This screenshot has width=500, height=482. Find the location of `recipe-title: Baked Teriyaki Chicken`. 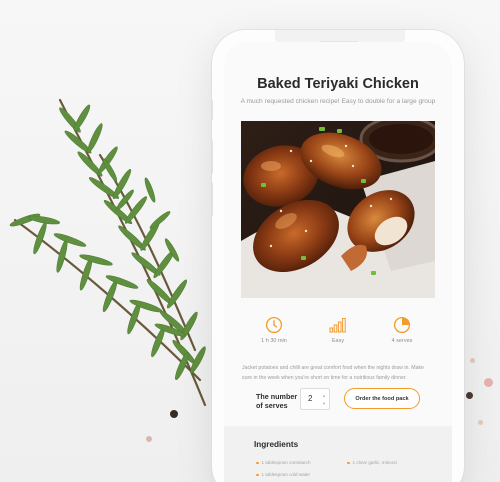

recipe-title: Baked Teriyaki Chicken is located at coordinates (338, 84).